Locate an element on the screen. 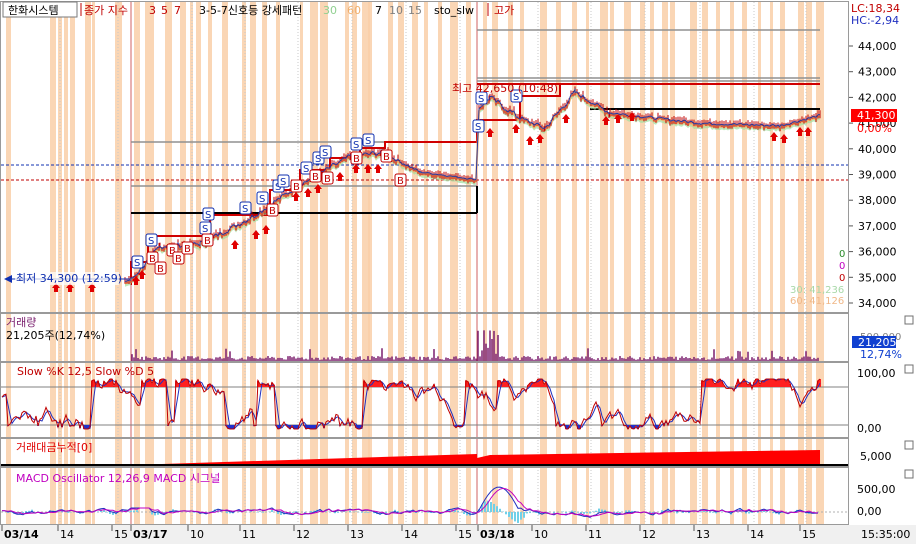 The image size is (916, 544). legend-item: sto_slw is located at coordinates (454, 10).